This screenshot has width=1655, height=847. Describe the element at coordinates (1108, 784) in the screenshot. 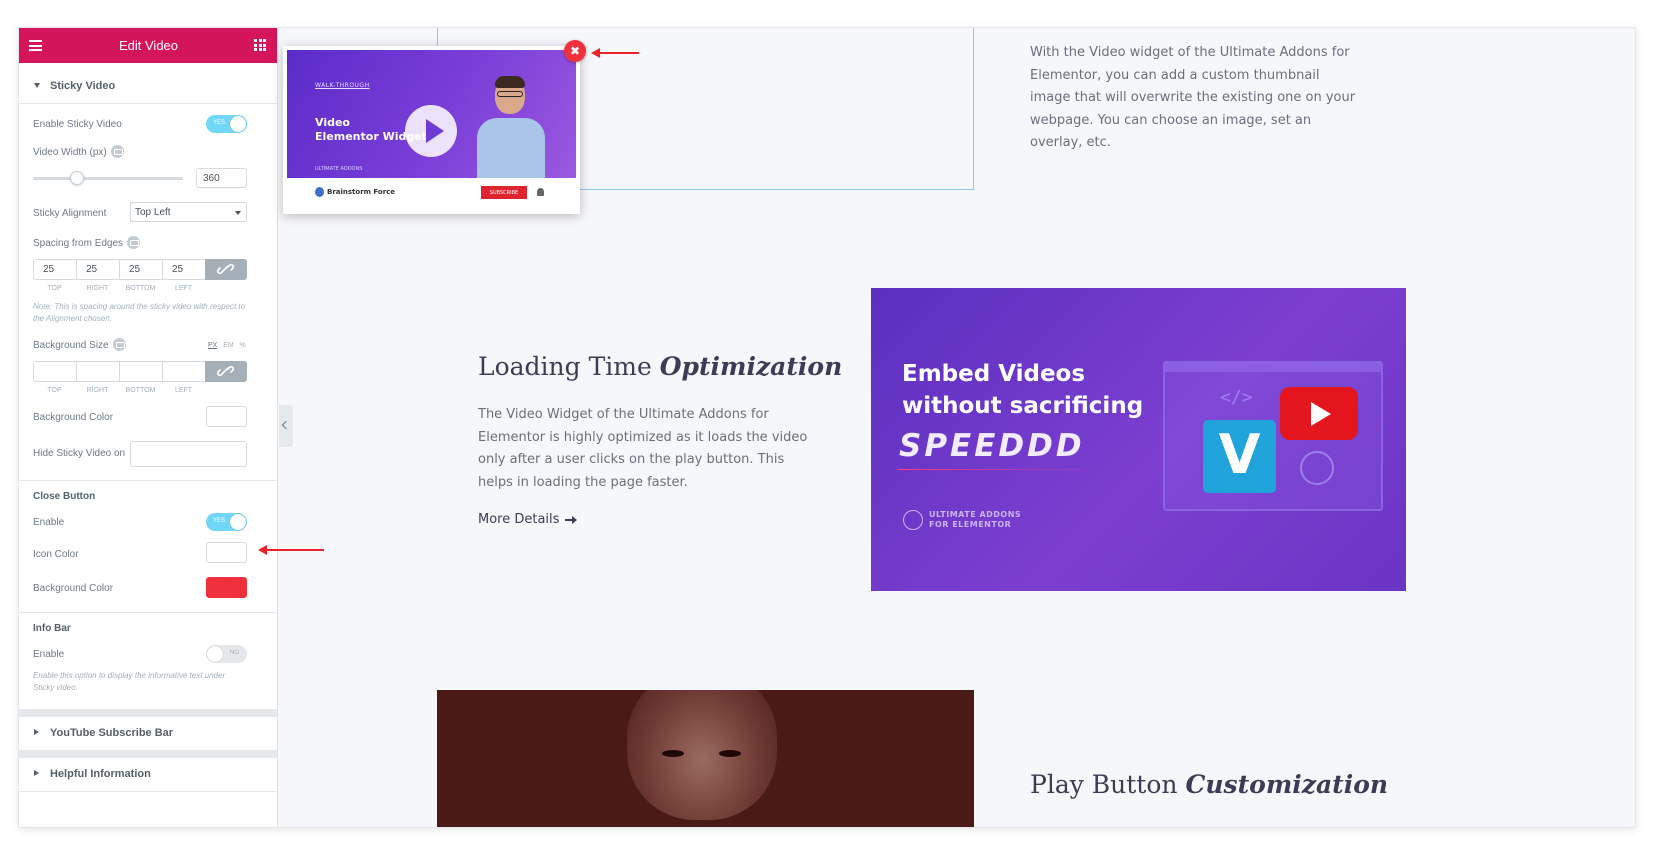

I see `heading-regular: Play Button` at that location.